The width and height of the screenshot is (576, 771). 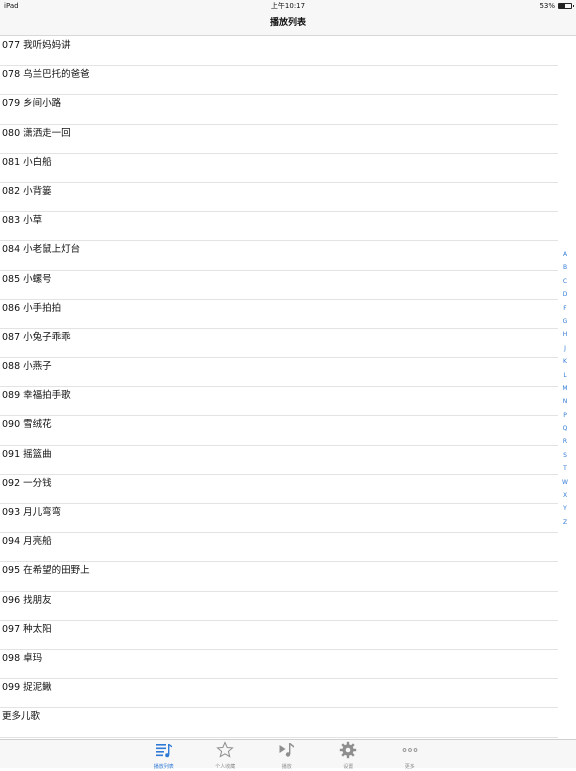 I want to click on tab-star: 个人收藏, so click(x=226, y=755).